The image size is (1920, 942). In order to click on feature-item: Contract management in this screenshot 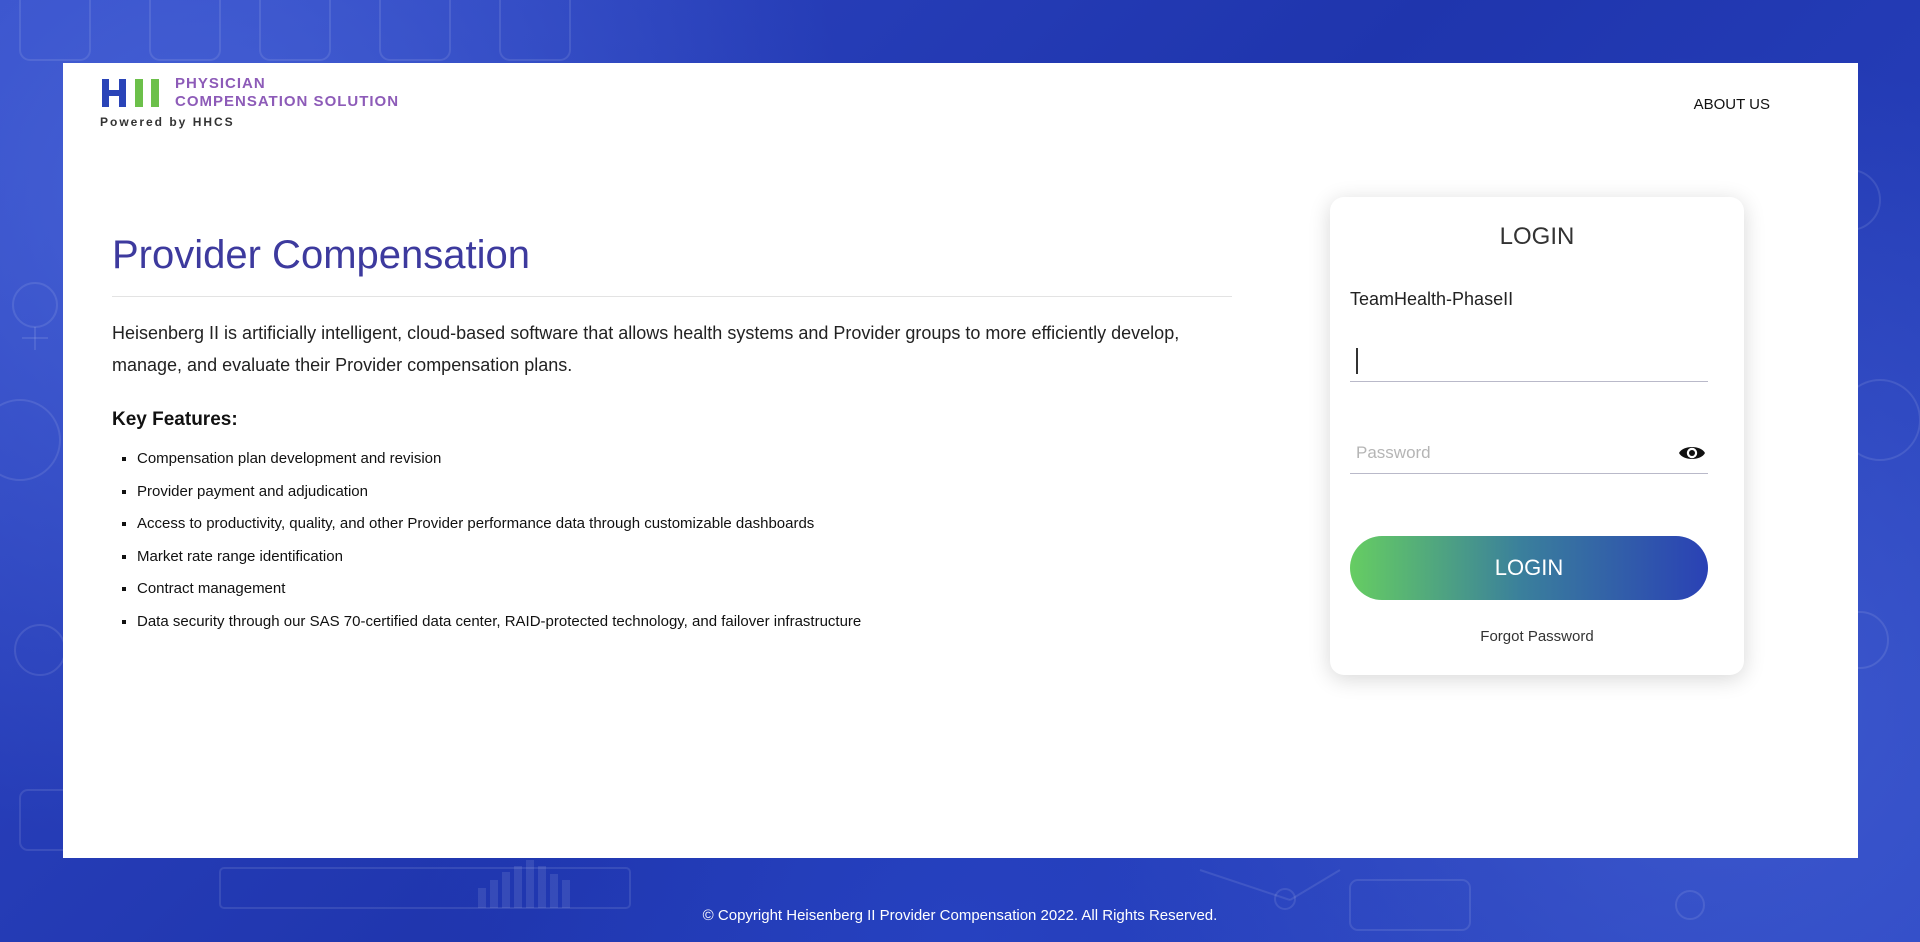, I will do `click(684, 589)`.